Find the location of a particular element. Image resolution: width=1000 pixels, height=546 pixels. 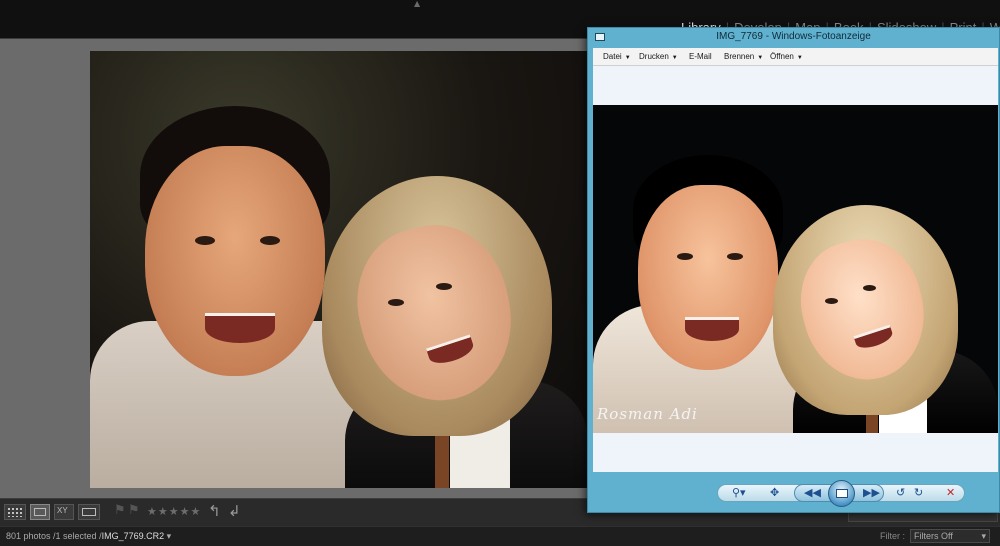

rotate-right-icon: ↲ is located at coordinates (234, 511).